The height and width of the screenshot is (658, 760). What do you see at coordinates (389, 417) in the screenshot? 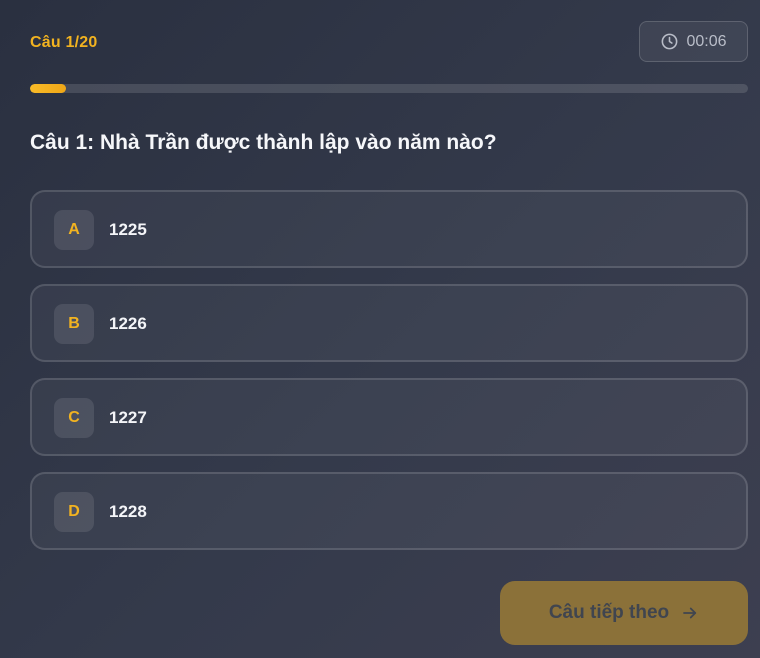
I see `option-c: C 1227` at bounding box center [389, 417].